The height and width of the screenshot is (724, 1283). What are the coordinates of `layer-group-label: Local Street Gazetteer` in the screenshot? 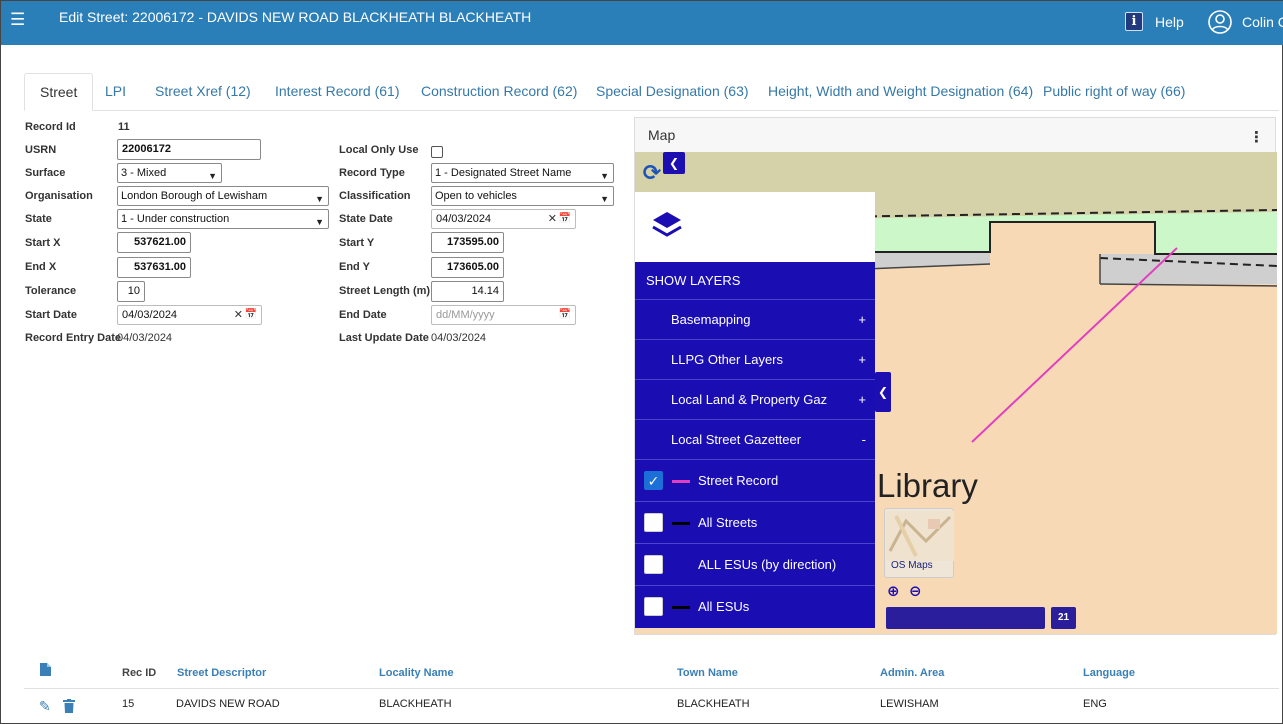 It's located at (736, 439).